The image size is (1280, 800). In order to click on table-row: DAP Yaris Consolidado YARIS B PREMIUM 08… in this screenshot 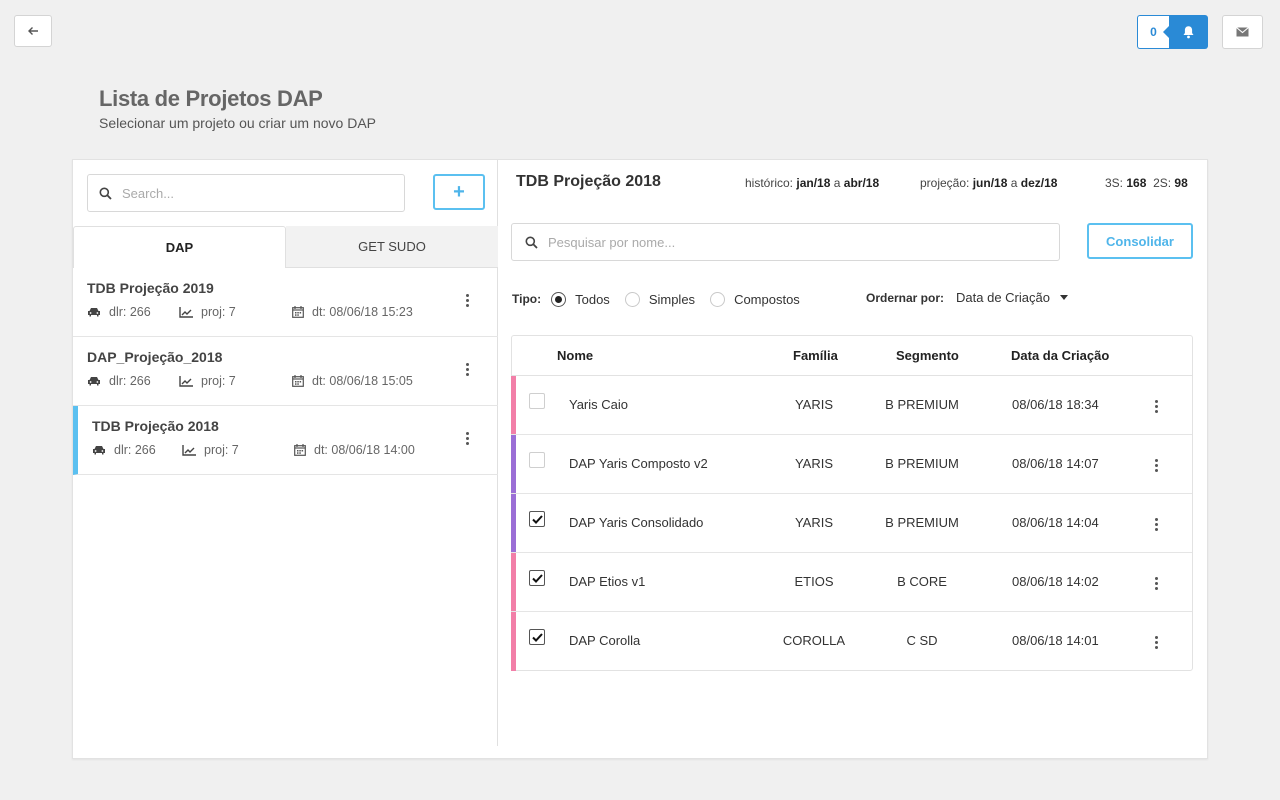, I will do `click(851, 523)`.